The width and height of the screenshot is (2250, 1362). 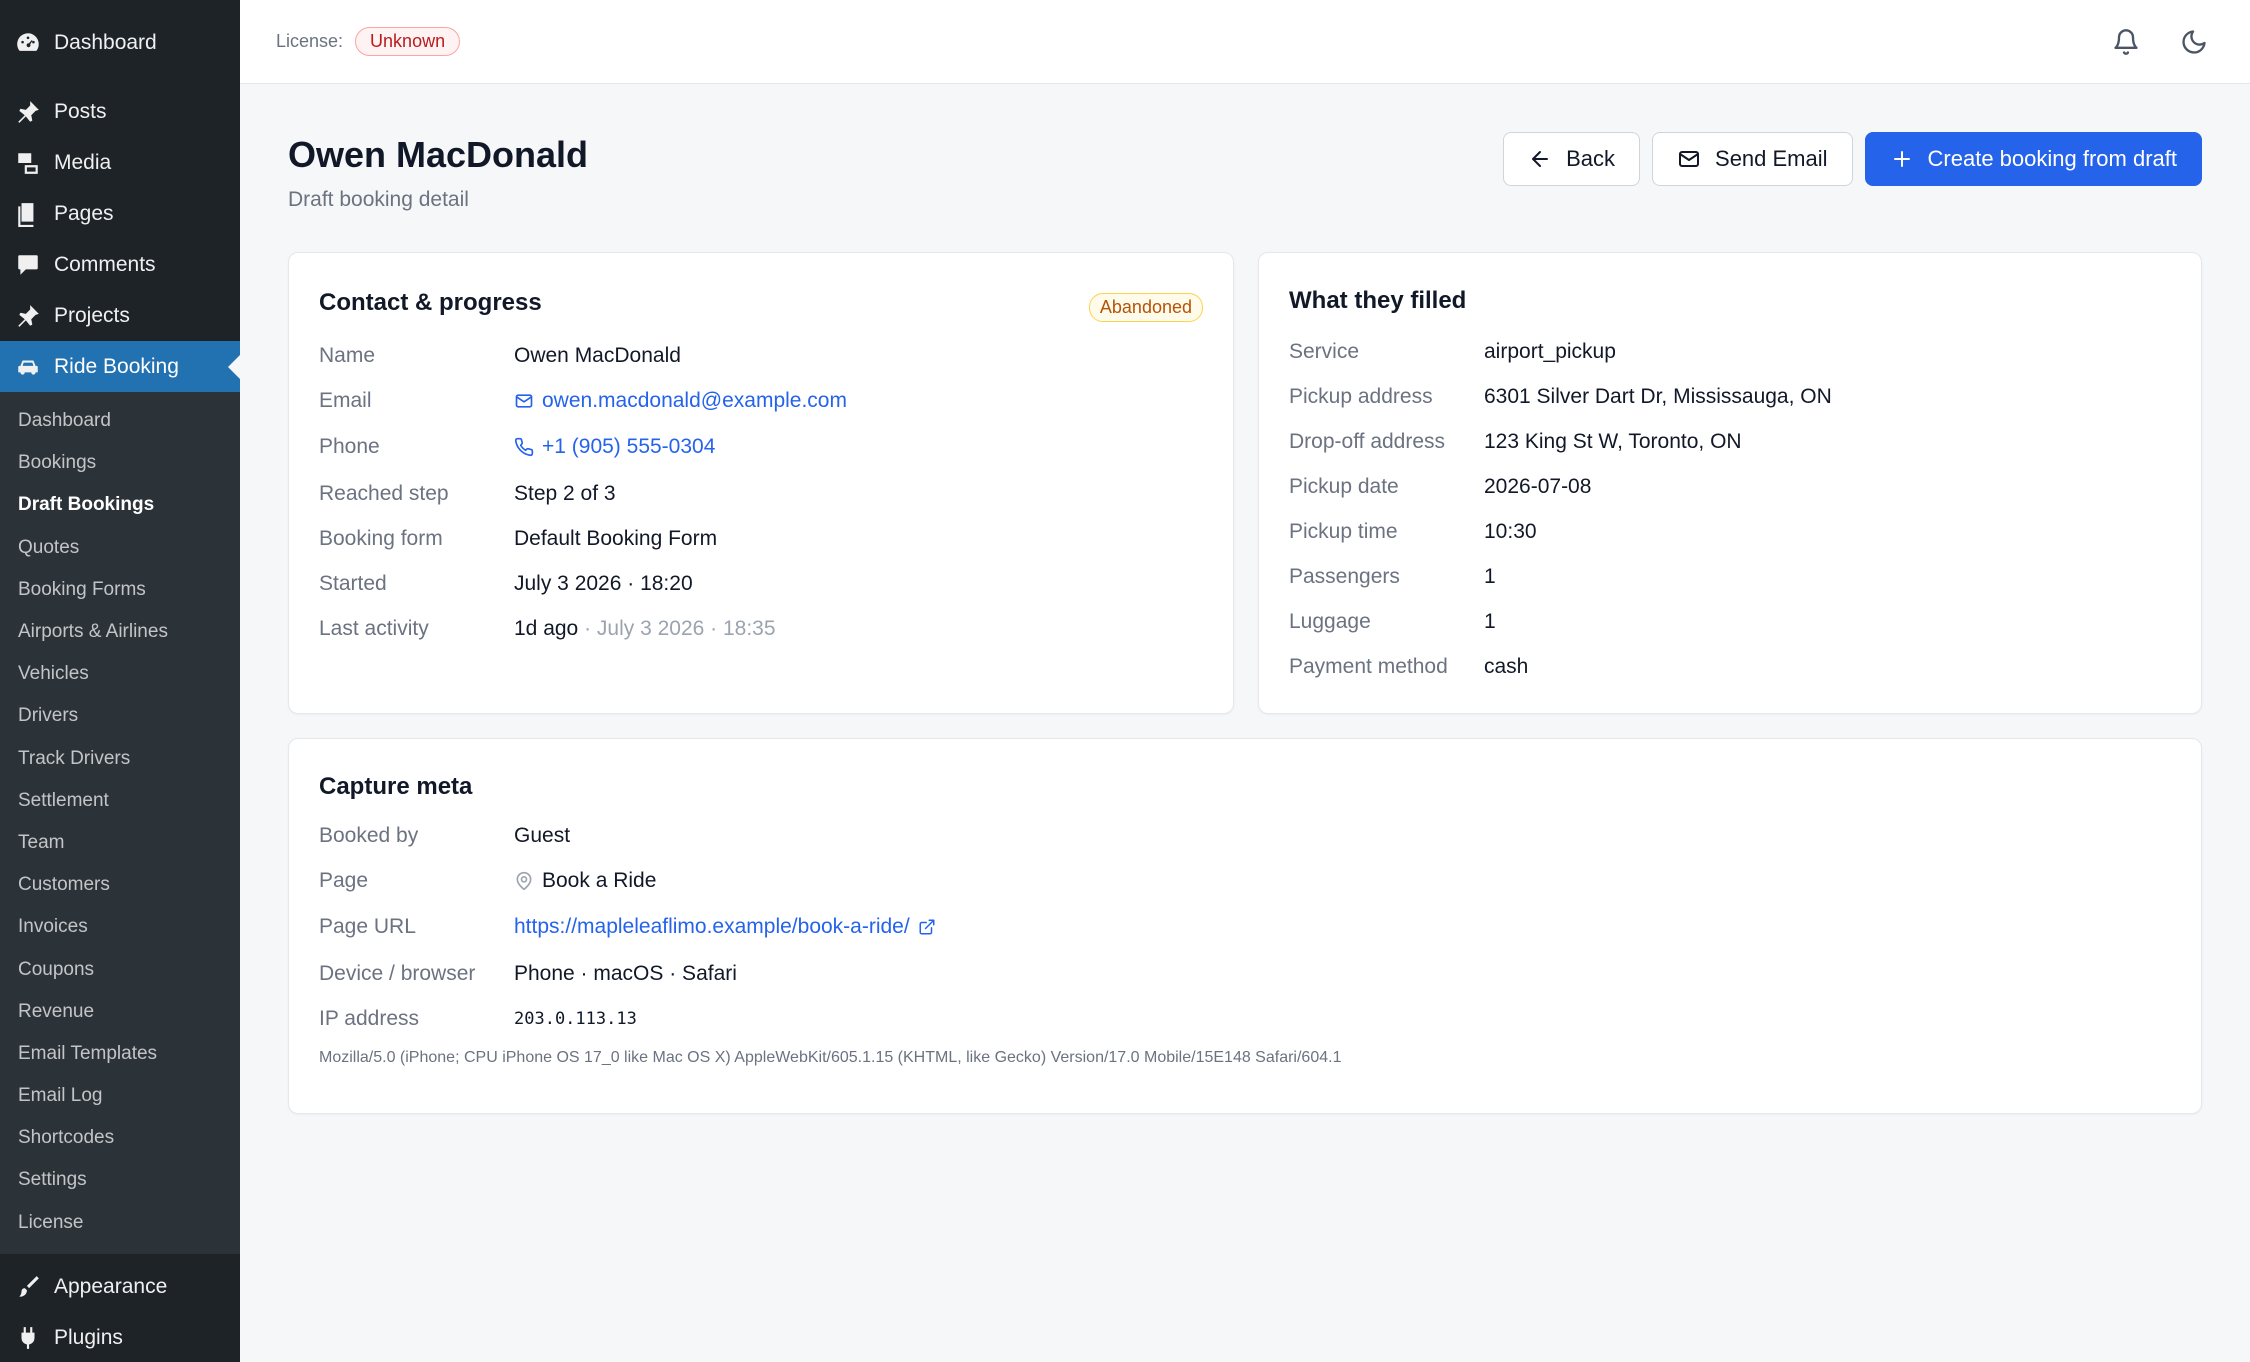 I want to click on menu-appearance: Appearance, so click(x=120, y=1287).